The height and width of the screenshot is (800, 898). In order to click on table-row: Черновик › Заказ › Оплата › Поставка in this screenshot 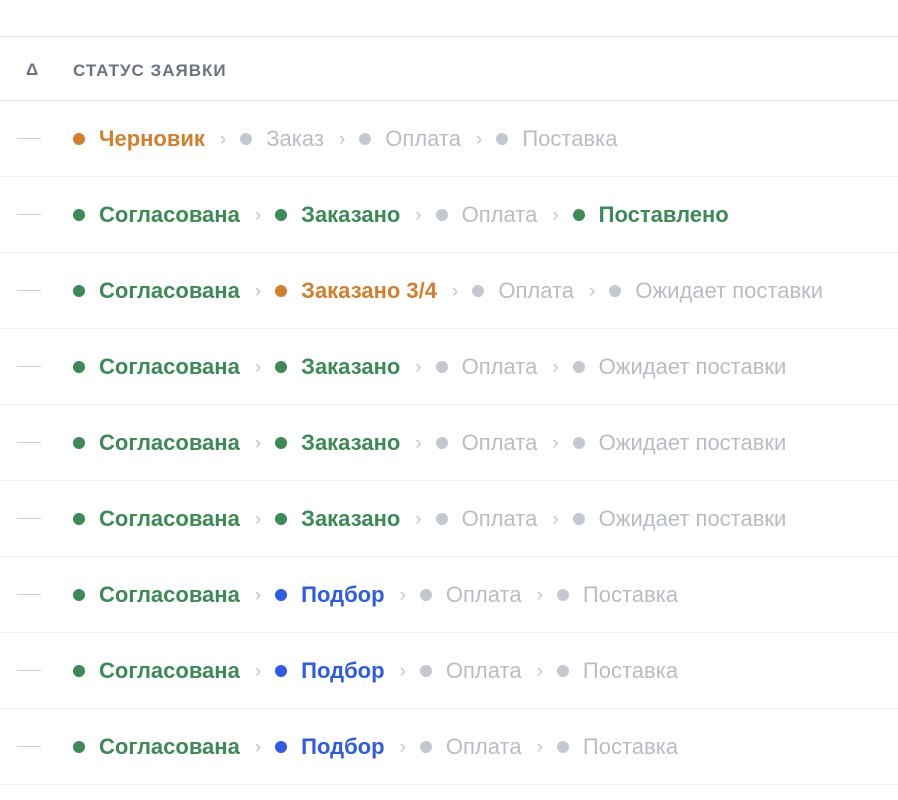, I will do `click(449, 139)`.